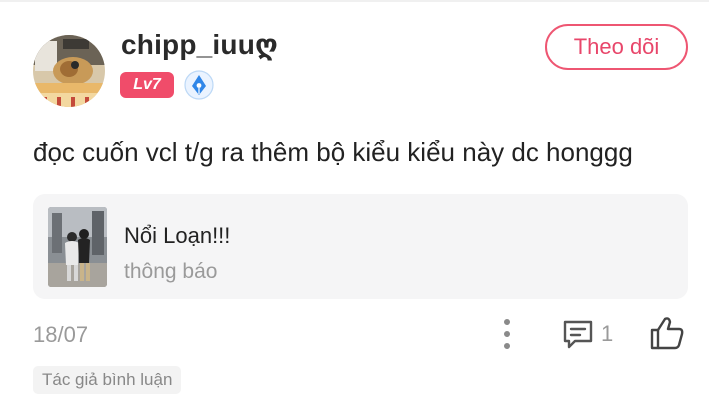 The height and width of the screenshot is (416, 709). I want to click on thumbs-up-icon, so click(667, 333).